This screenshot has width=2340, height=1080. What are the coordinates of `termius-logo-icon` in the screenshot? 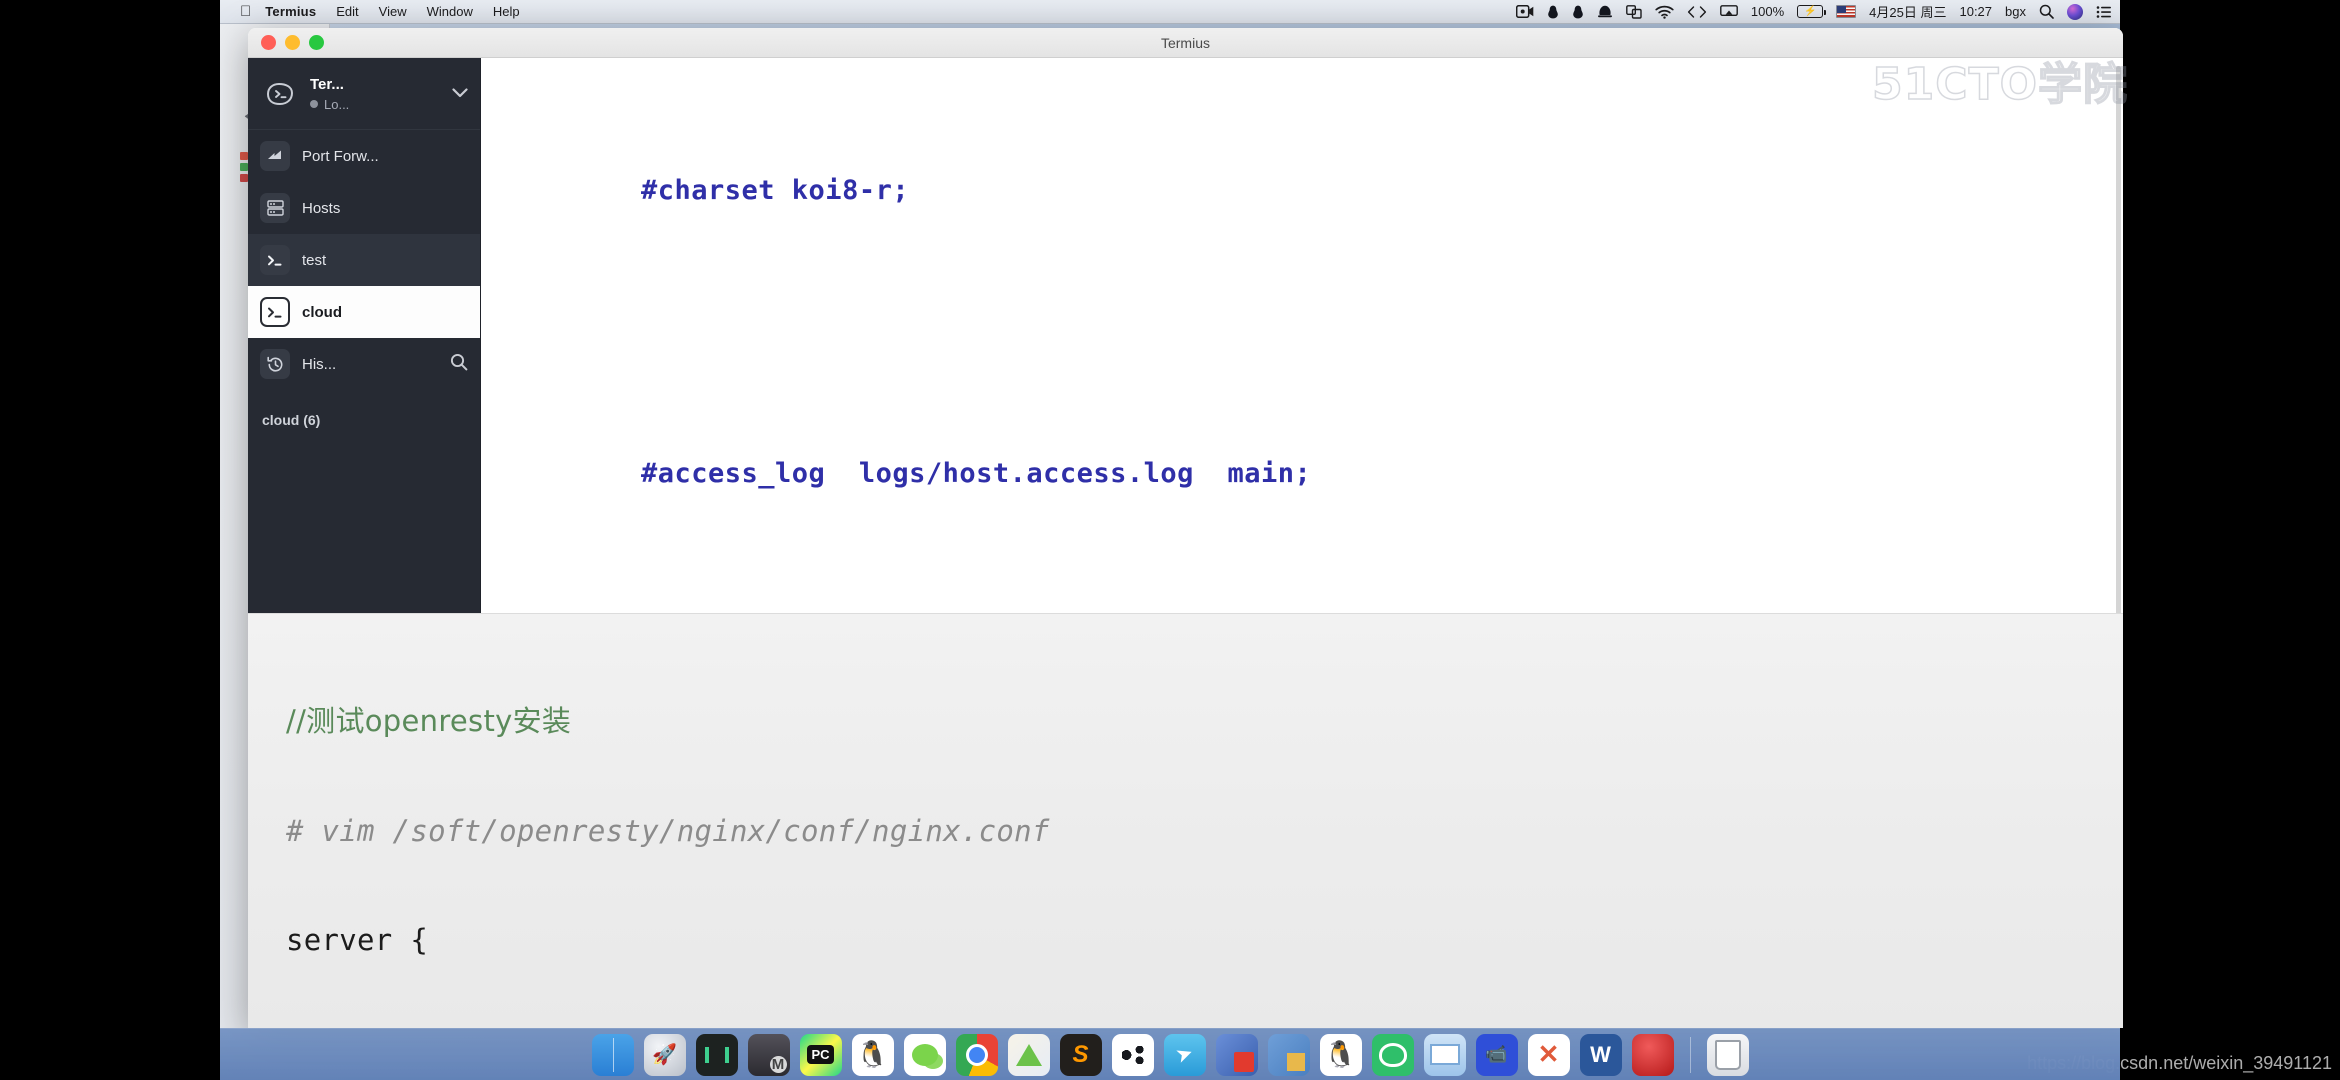 It's located at (280, 94).